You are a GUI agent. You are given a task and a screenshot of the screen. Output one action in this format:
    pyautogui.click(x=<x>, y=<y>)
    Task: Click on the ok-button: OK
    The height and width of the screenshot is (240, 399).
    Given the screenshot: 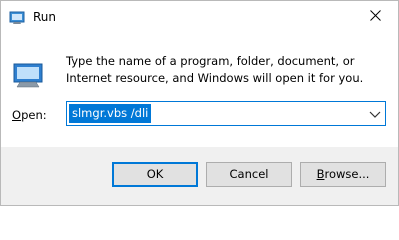 What is the action you would take?
    pyautogui.click(x=155, y=174)
    